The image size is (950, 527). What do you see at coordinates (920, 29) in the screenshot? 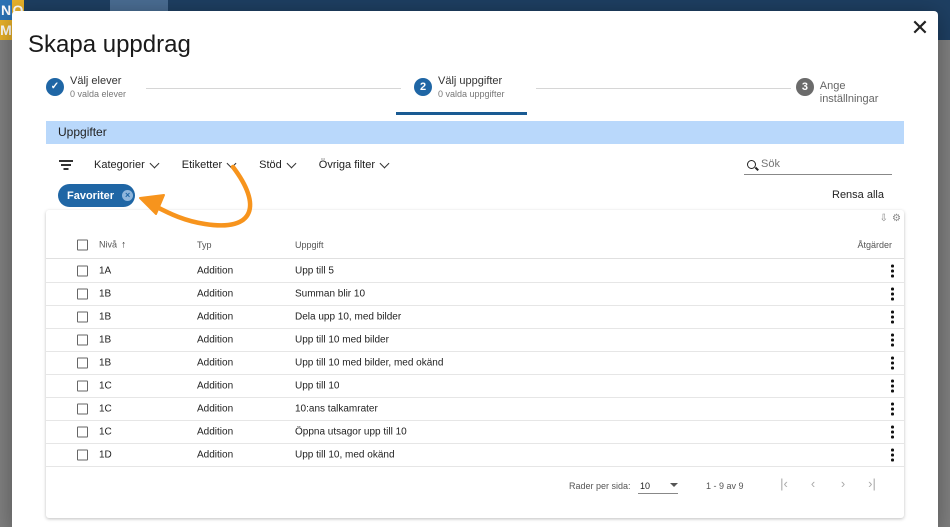
I see `close-button: ✕` at bounding box center [920, 29].